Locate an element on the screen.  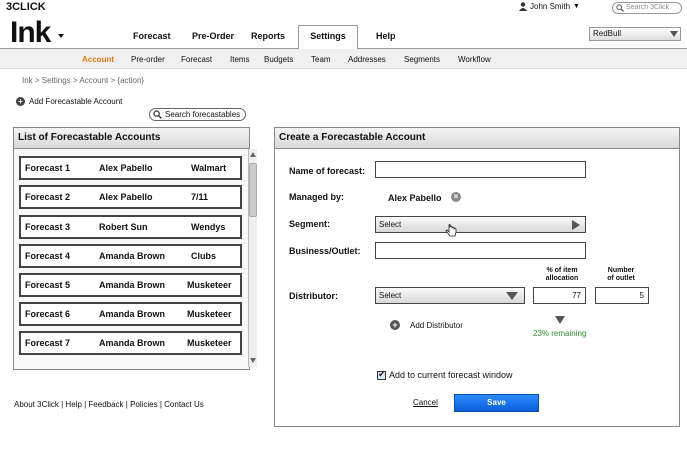
list-item: Forecast 4 Amanda Brown Clubs is located at coordinates (130, 256).